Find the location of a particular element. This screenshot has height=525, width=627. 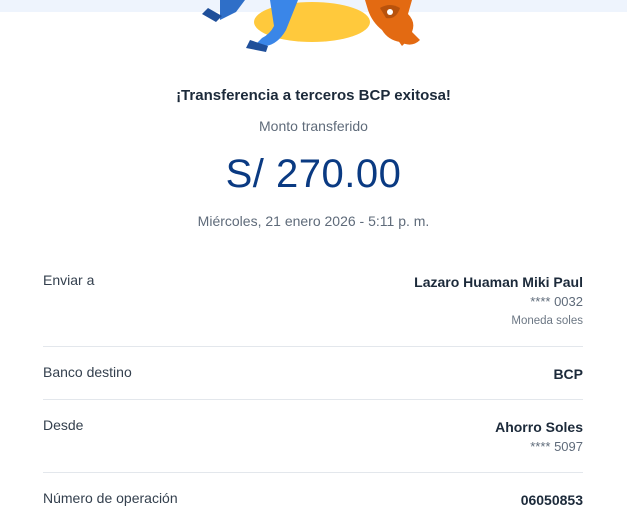

operation-values: 06050853 is located at coordinates (552, 500).